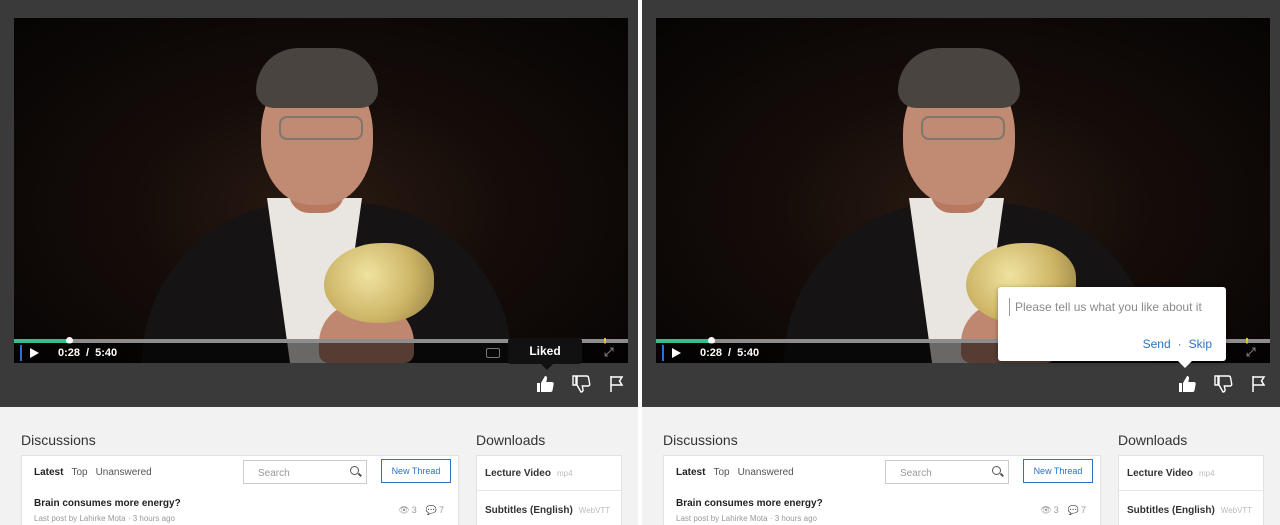  What do you see at coordinates (1200, 344) in the screenshot?
I see `skip-button: Skip` at bounding box center [1200, 344].